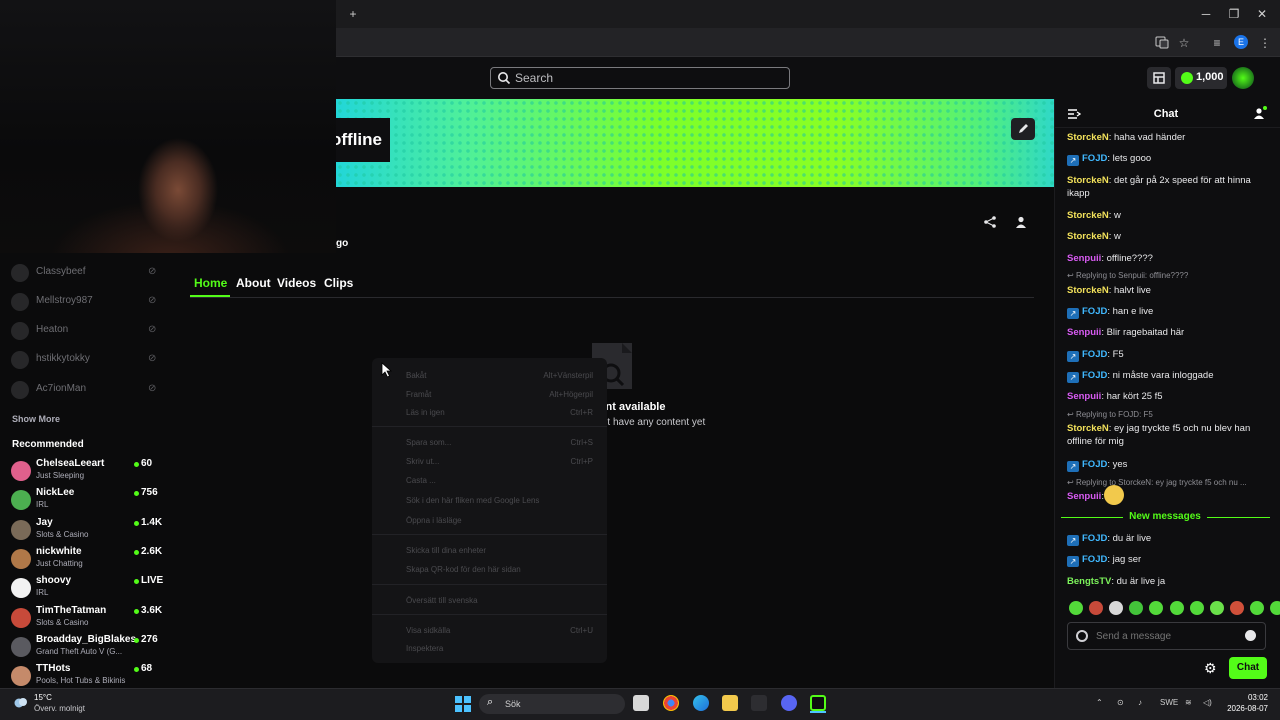 Image resolution: width=1280 pixels, height=720 pixels. Describe the element at coordinates (210, 283) in the screenshot. I see `tab-home: Home` at that location.